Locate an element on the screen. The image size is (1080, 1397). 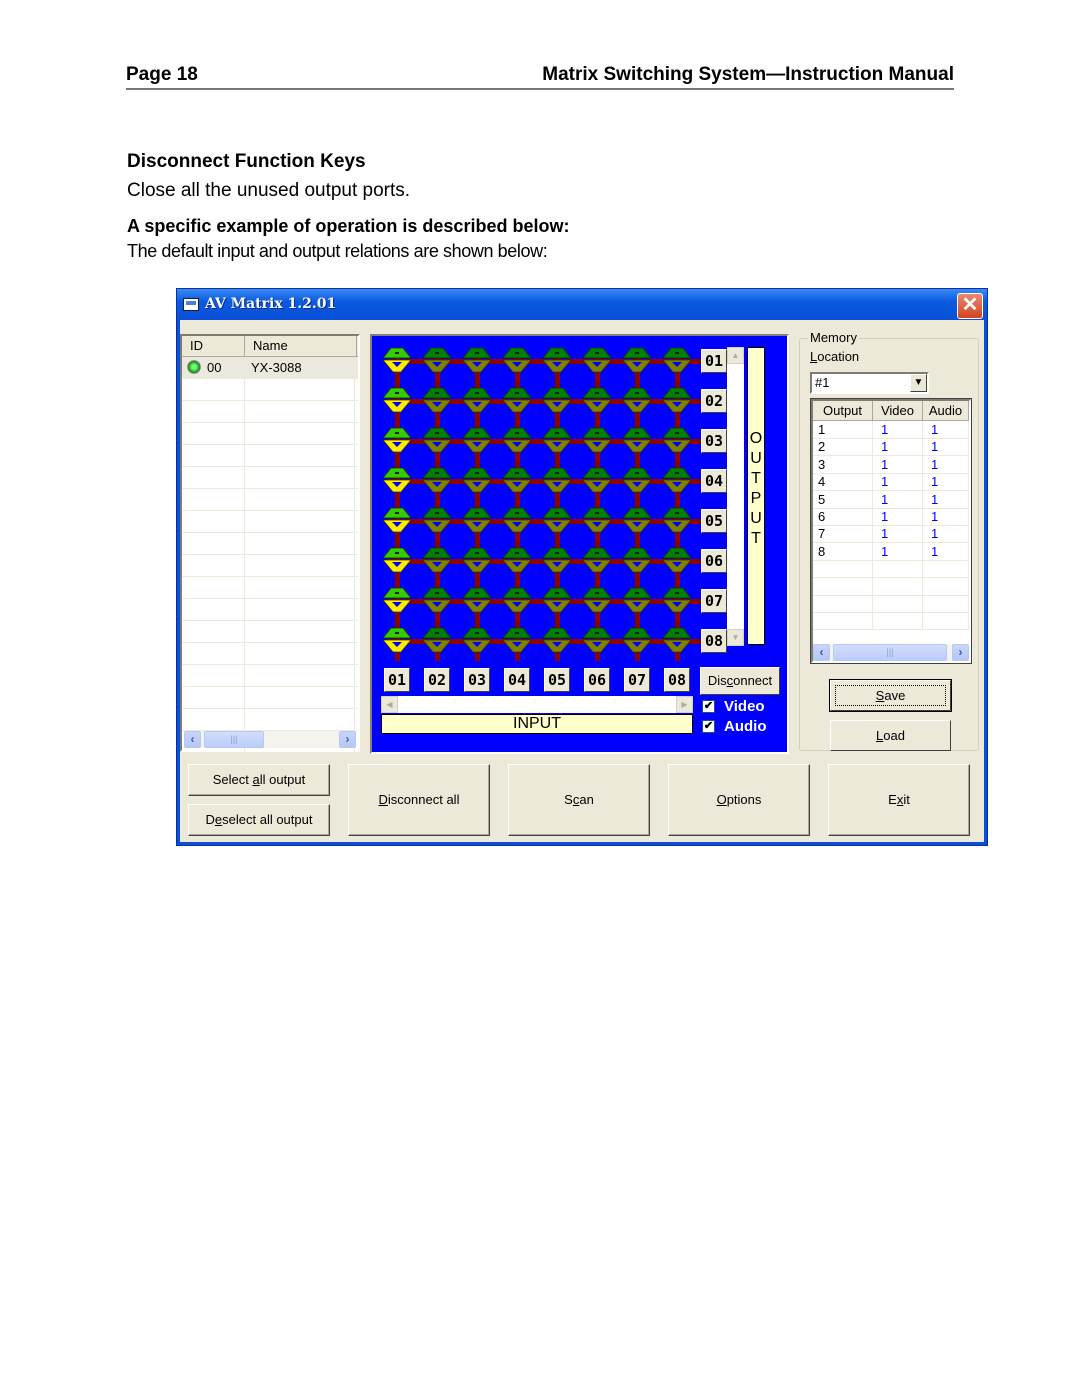
output-button-02: 02 is located at coordinates (714, 401).